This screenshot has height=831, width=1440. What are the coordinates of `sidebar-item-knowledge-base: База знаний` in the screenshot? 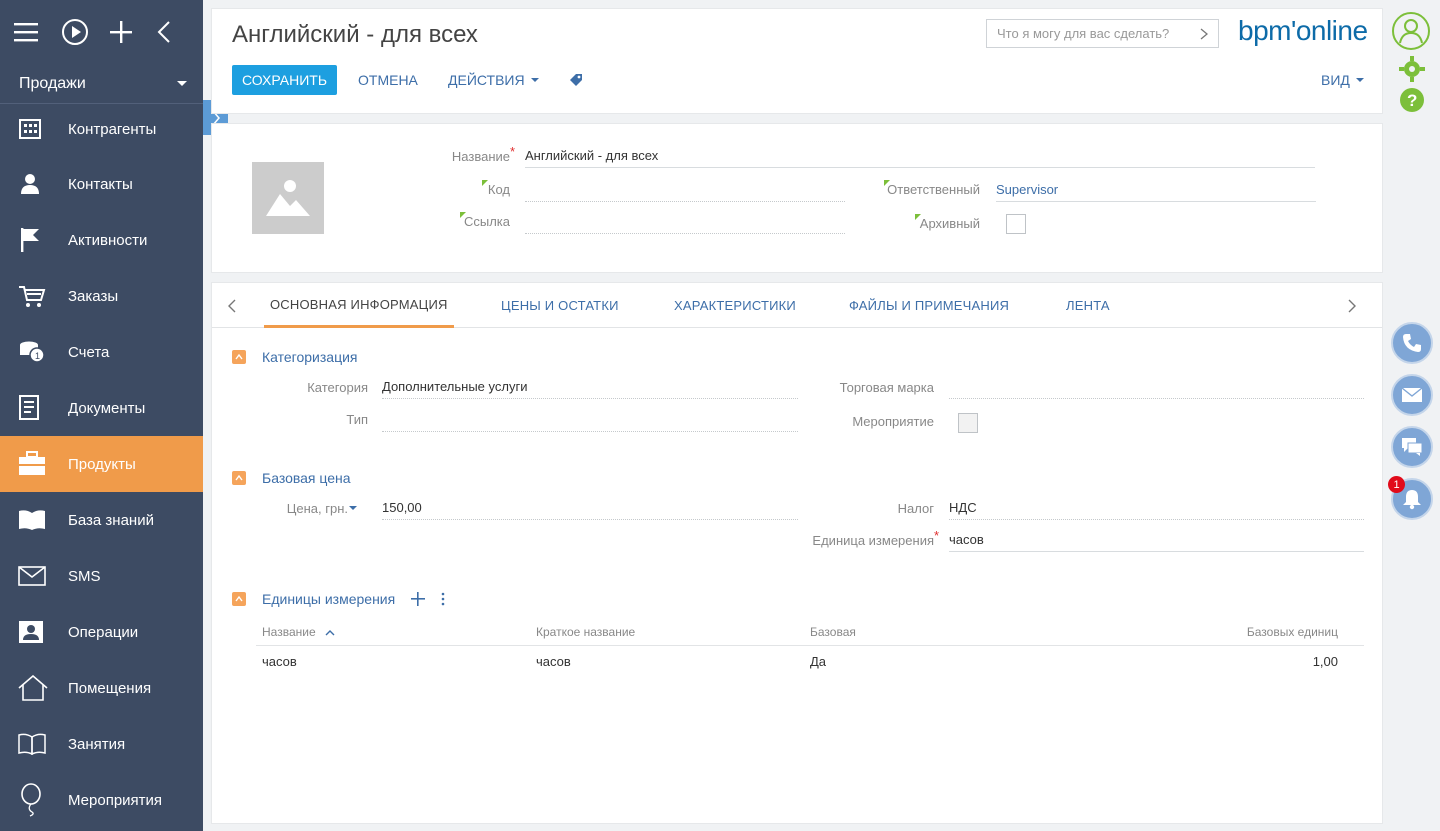 It's located at (101, 520).